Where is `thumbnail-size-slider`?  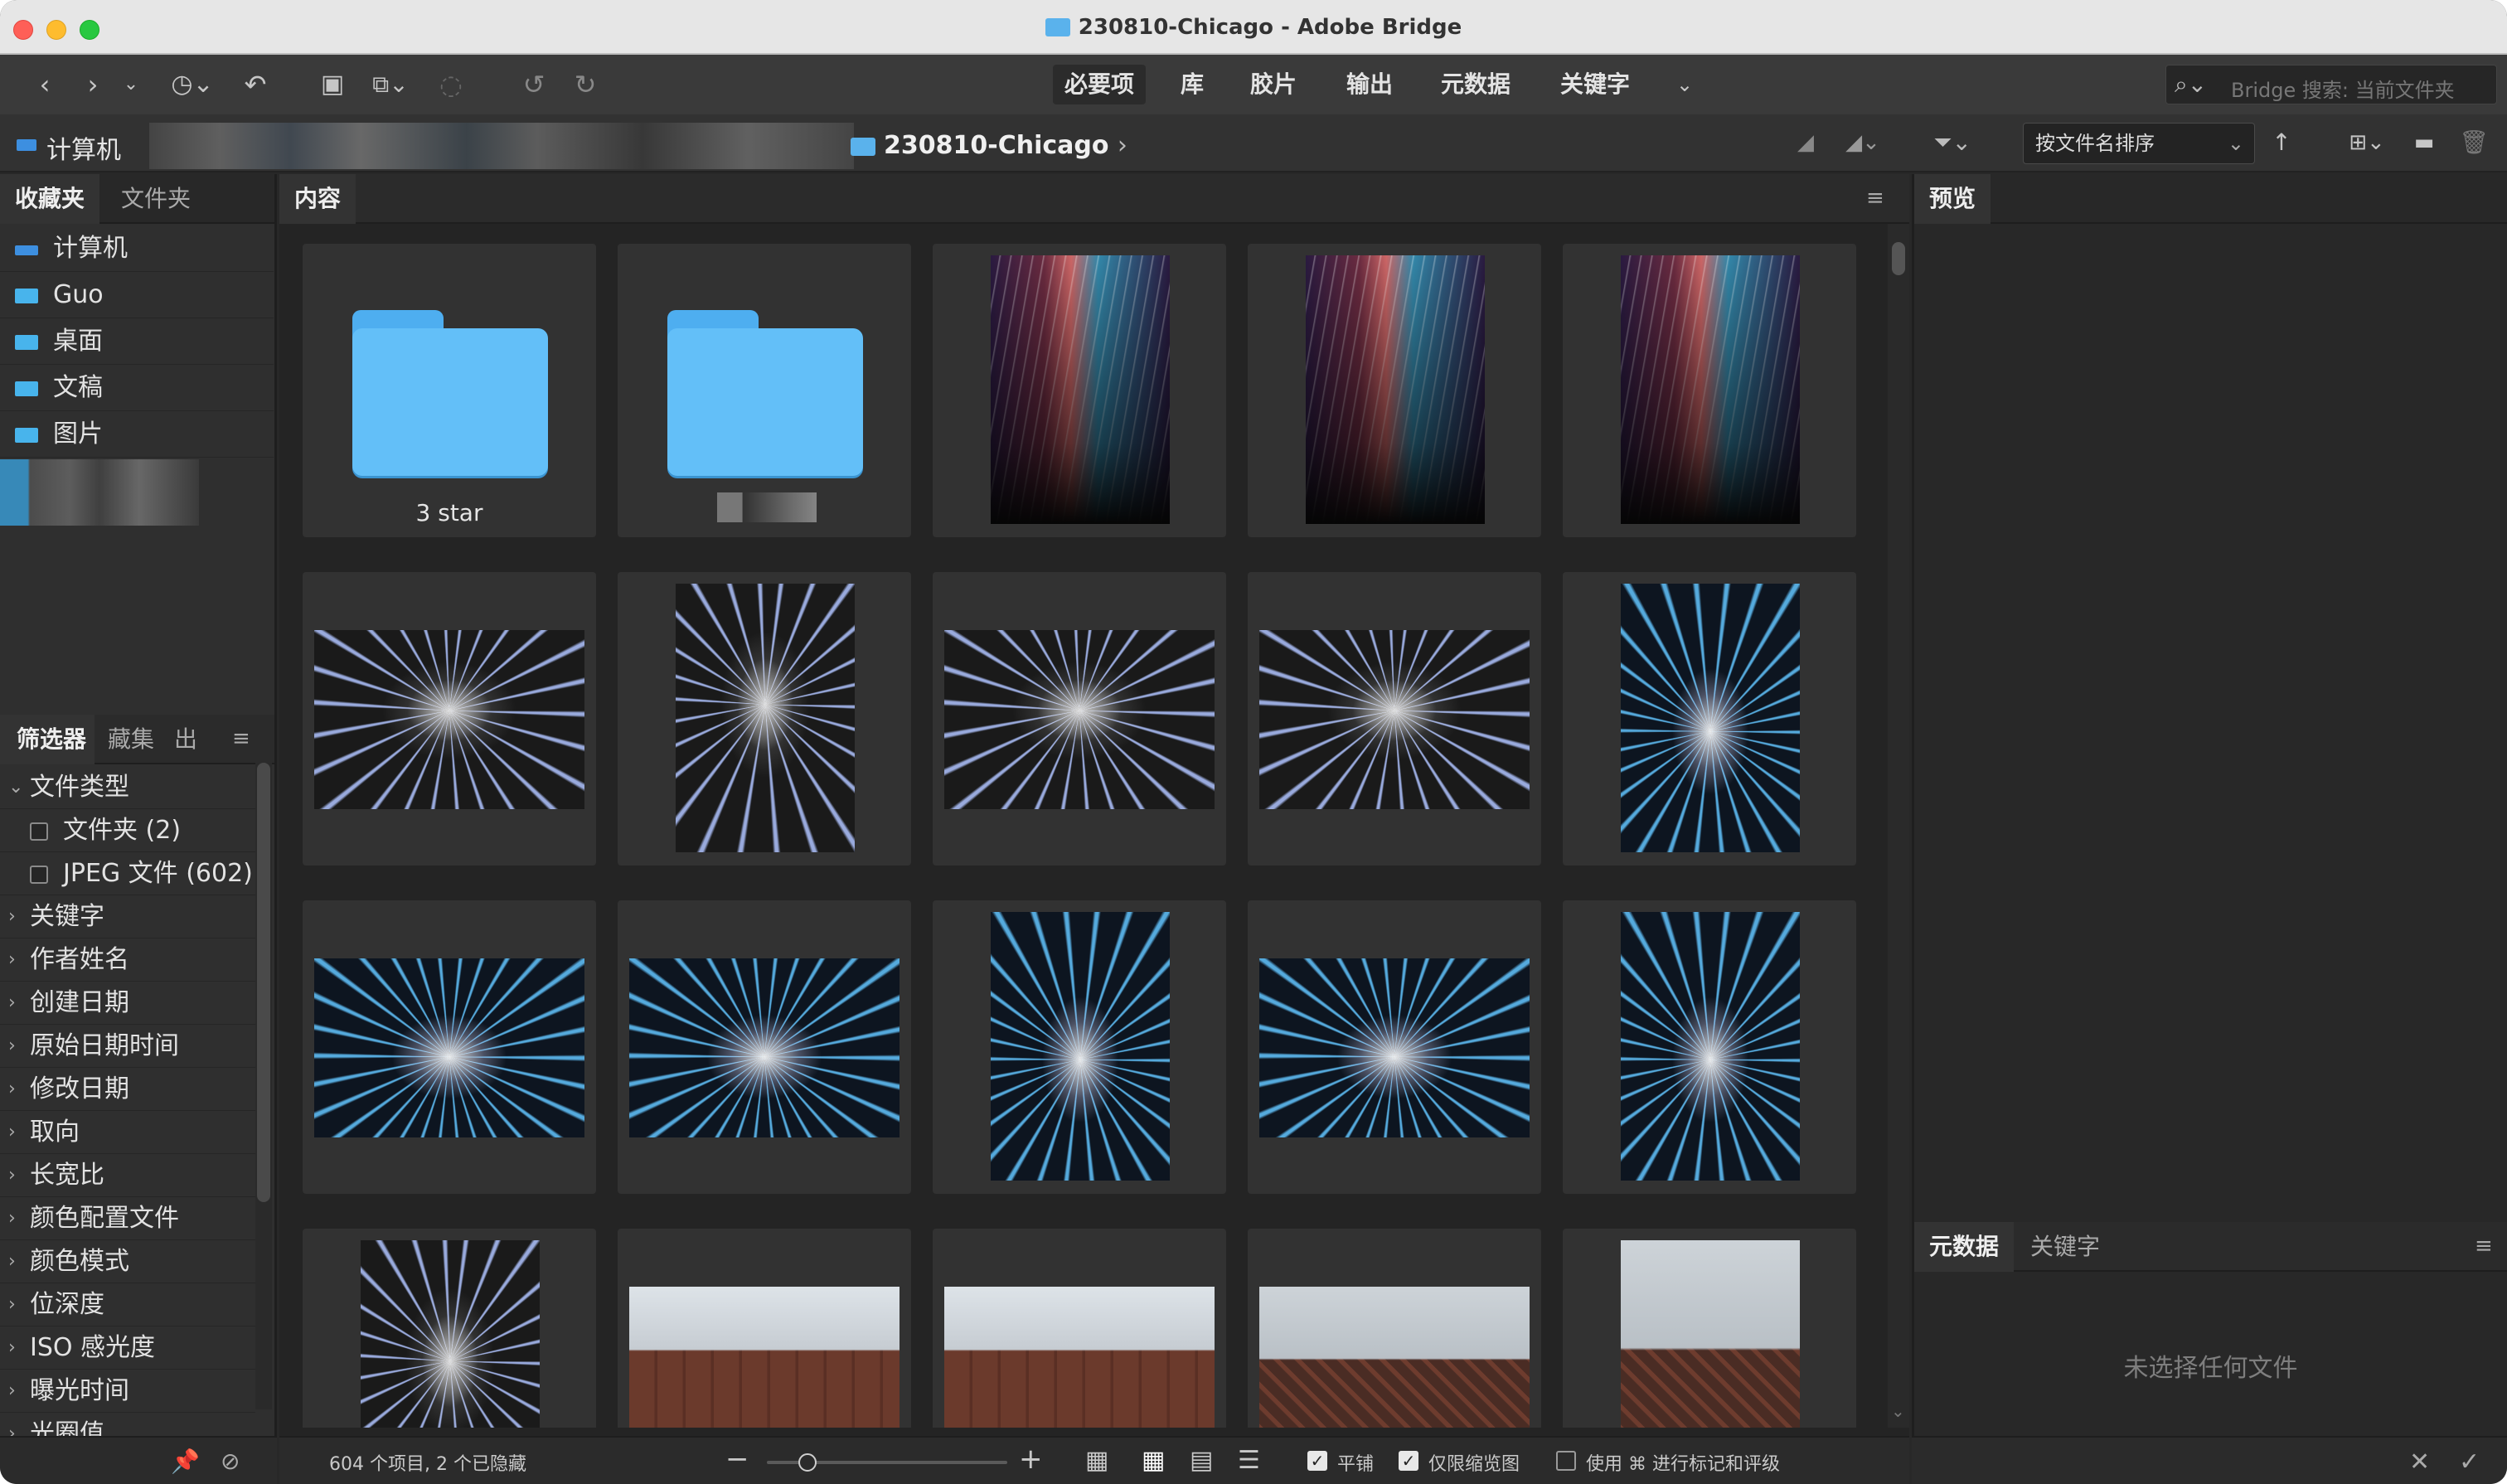 thumbnail-size-slider is located at coordinates (887, 1462).